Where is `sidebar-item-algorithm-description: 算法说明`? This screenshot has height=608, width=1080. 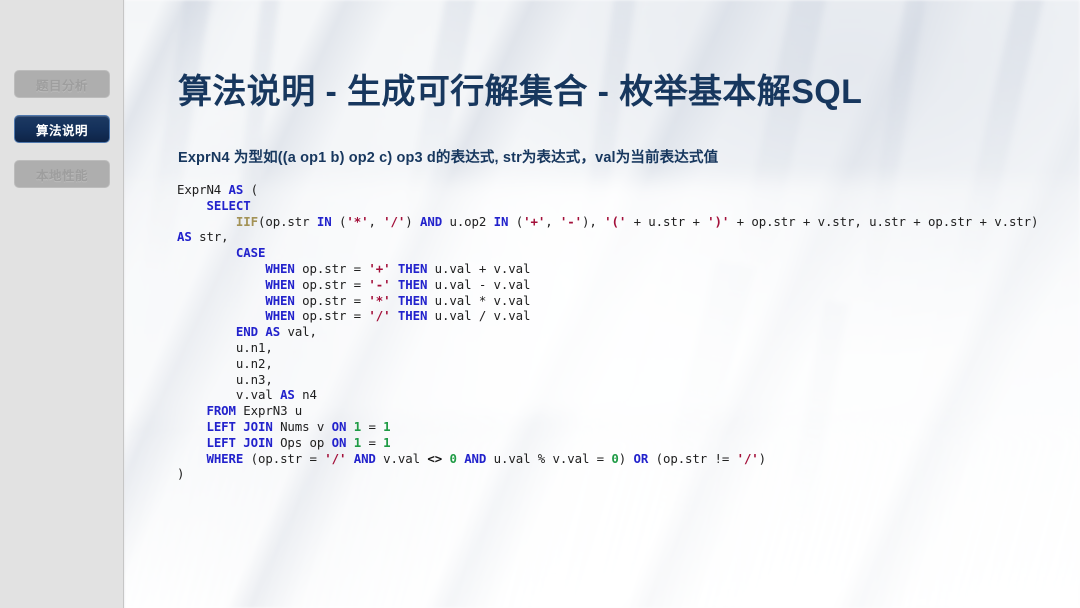 sidebar-item-algorithm-description: 算法说明 is located at coordinates (62, 129).